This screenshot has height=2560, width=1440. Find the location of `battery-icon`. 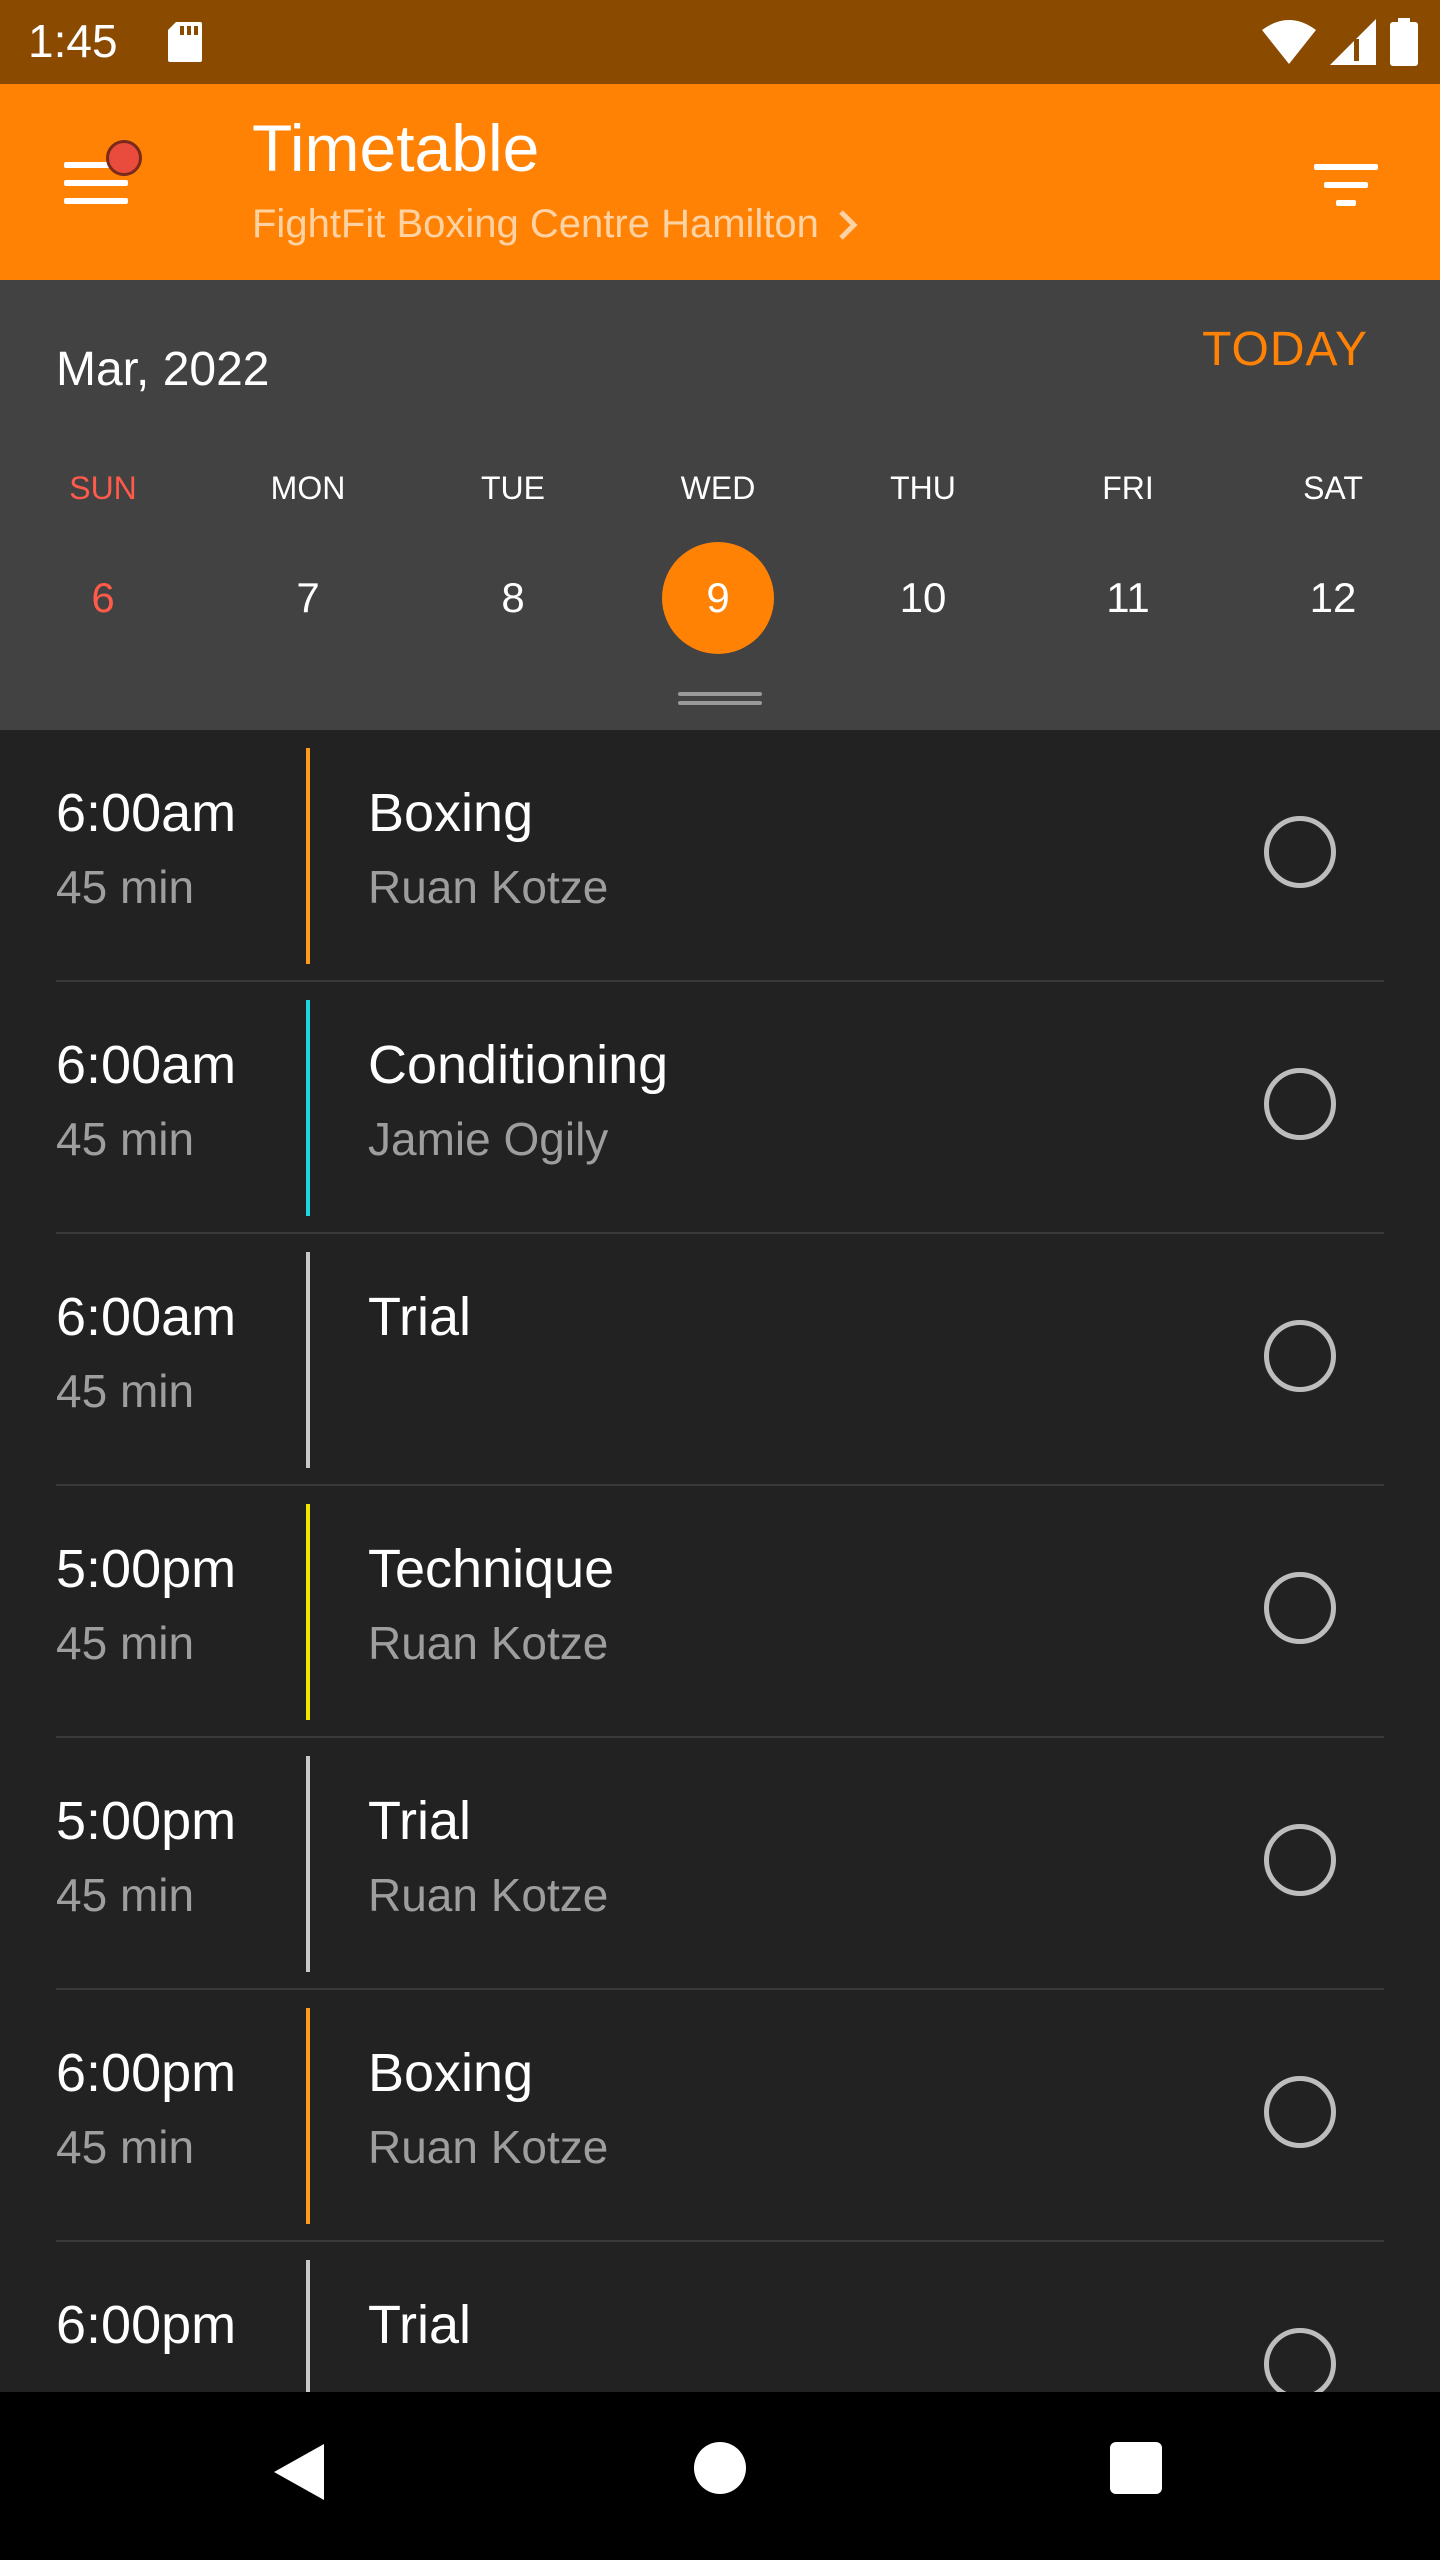

battery-icon is located at coordinates (1404, 42).